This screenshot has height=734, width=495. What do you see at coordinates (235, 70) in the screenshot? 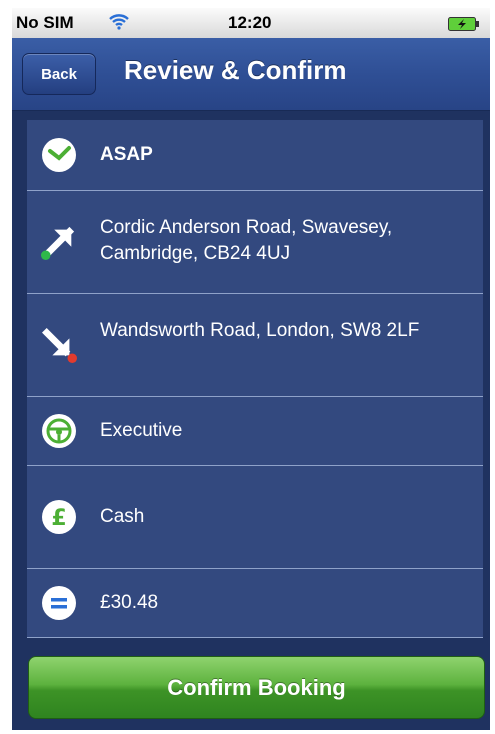
I see `page-title: Review & Confirm` at bounding box center [235, 70].